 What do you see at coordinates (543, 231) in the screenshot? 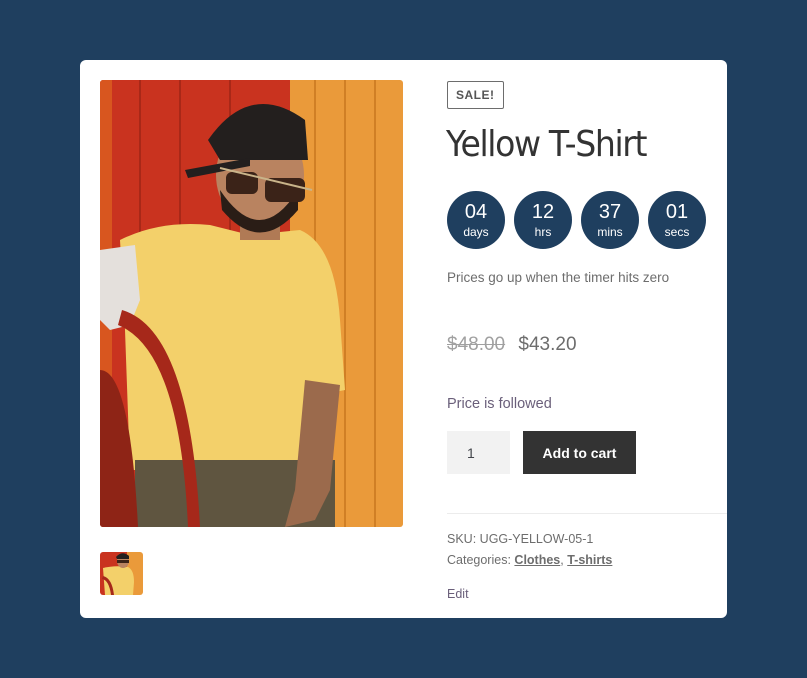
I see `countdown-label: hrs` at bounding box center [543, 231].